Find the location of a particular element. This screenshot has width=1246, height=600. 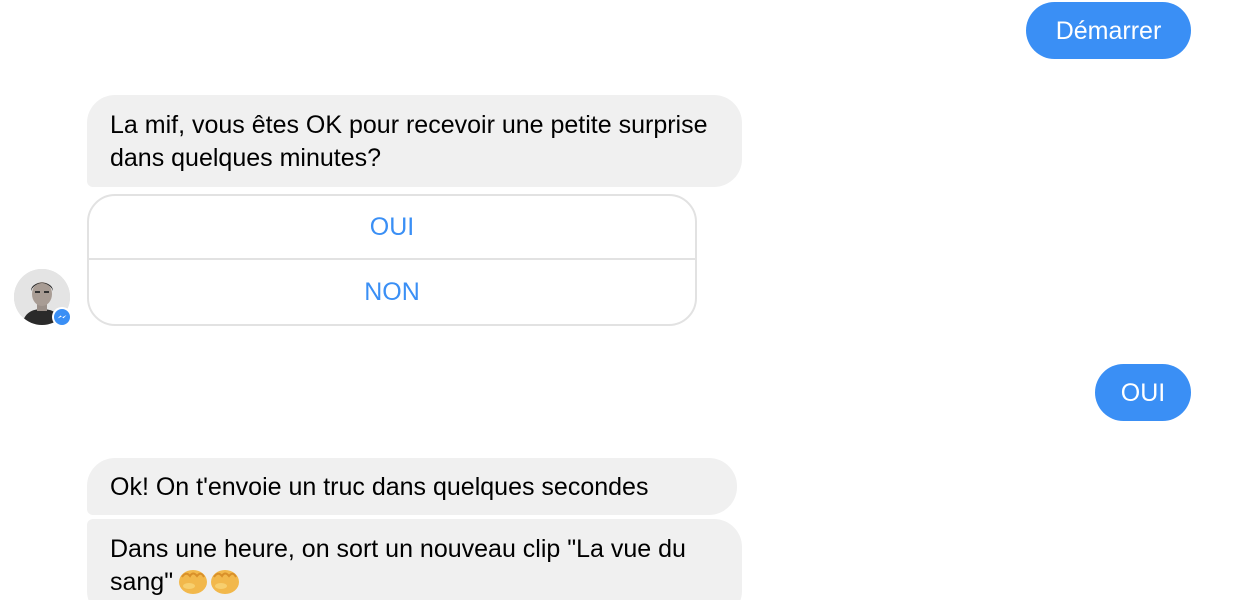

start-message-text: Démarrer is located at coordinates (1108, 31).